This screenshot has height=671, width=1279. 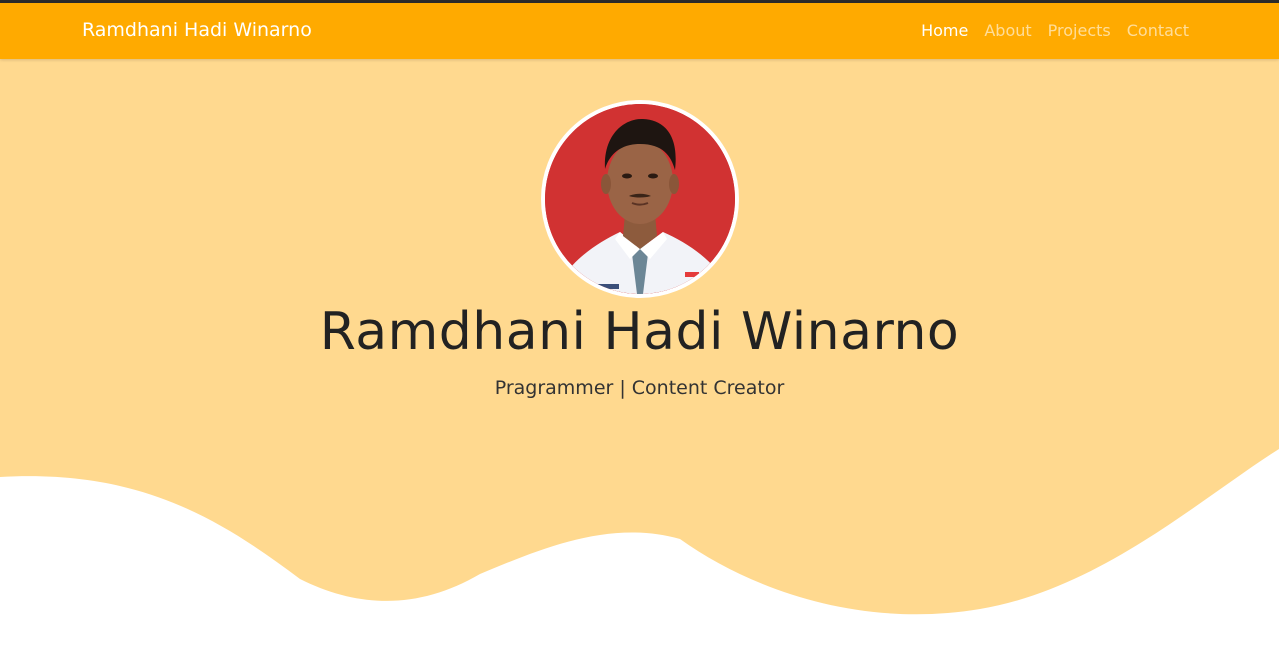 What do you see at coordinates (1079, 30) in the screenshot?
I see `nav-link-projects: Projects` at bounding box center [1079, 30].